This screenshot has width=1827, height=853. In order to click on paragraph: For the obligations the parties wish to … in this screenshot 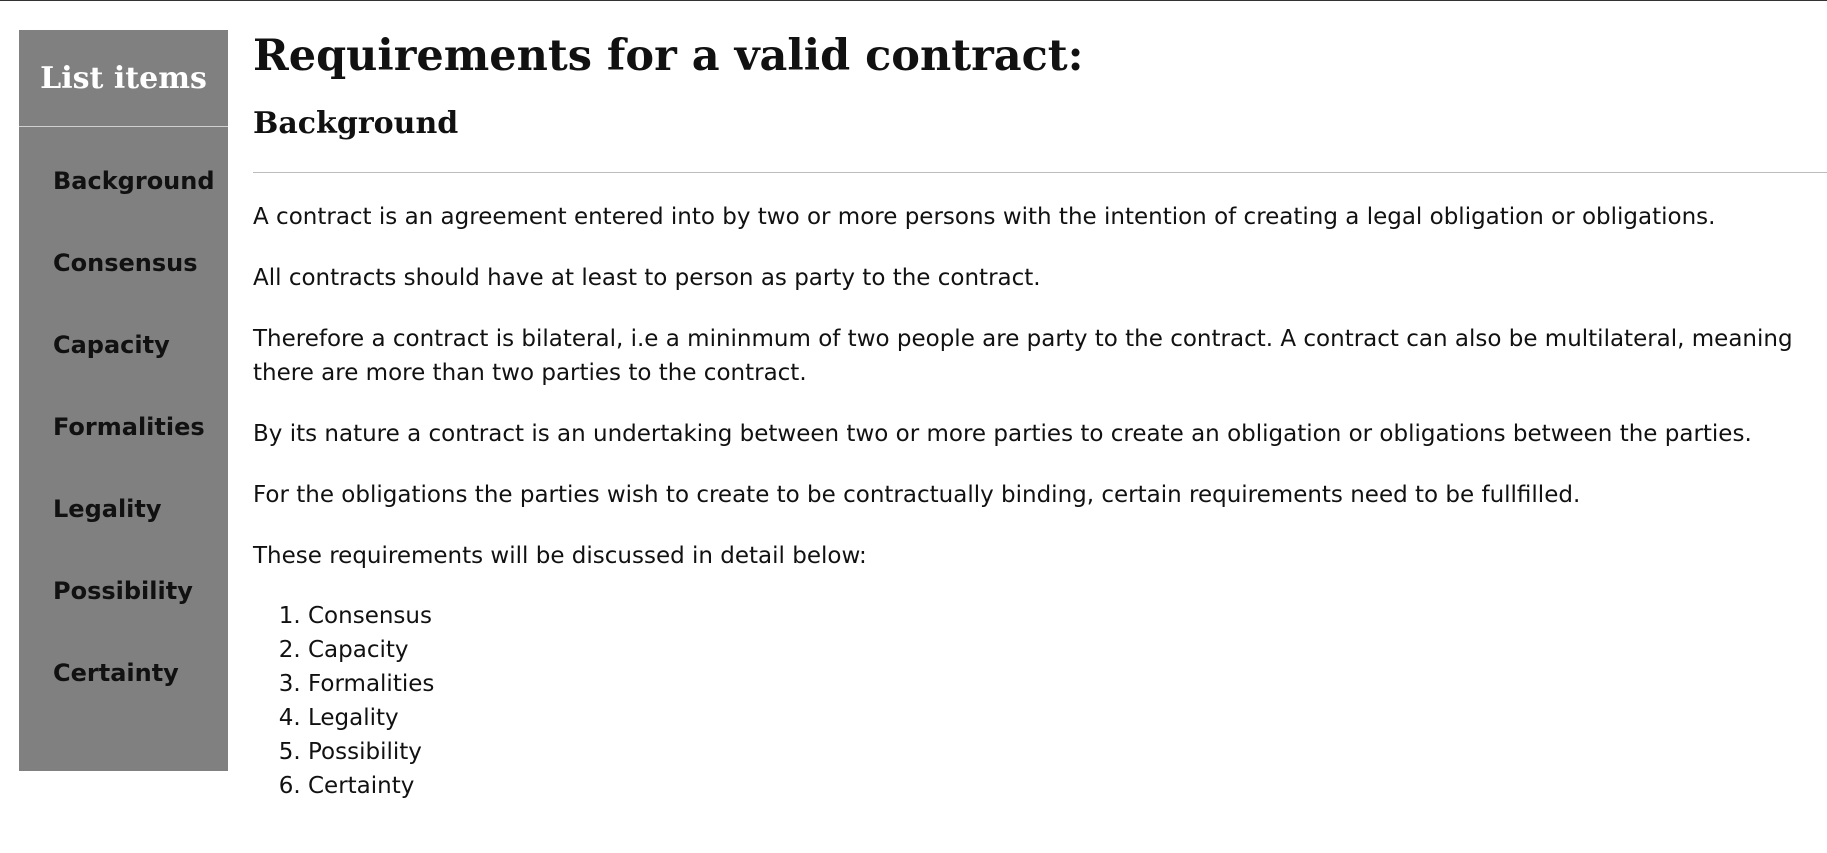, I will do `click(917, 495)`.